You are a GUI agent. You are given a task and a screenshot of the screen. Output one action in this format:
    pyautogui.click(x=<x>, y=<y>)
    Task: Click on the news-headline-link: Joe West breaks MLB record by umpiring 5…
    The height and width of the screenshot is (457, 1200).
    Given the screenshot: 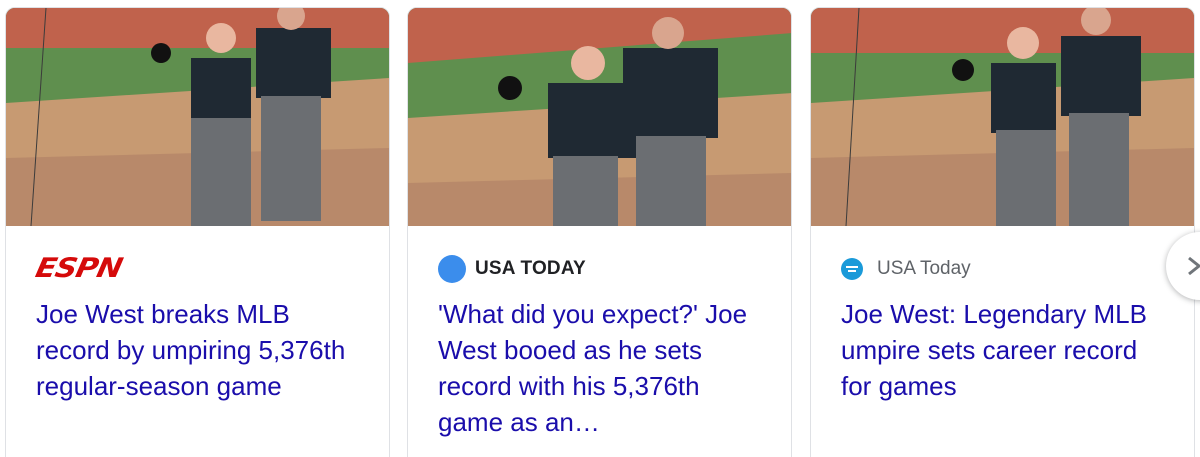 What is the action you would take?
    pyautogui.click(x=197, y=350)
    